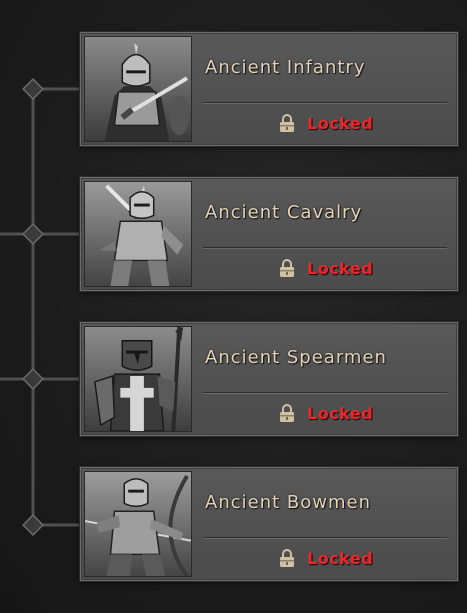  What do you see at coordinates (296, 357) in the screenshot?
I see `unit-name: Ancient Spearmen` at bounding box center [296, 357].